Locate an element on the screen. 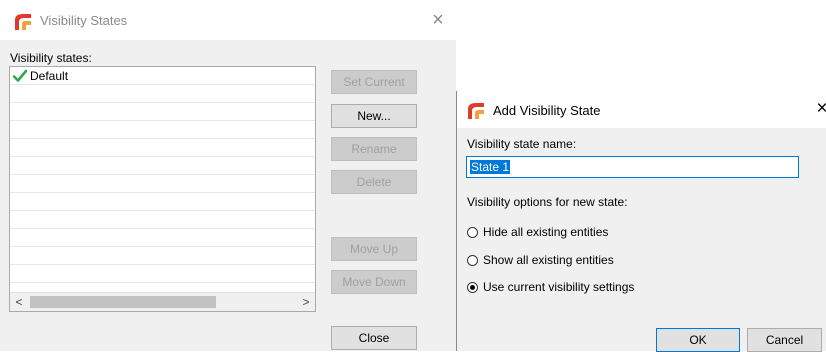 The width and height of the screenshot is (826, 352). list-item-label: Default is located at coordinates (49, 76).